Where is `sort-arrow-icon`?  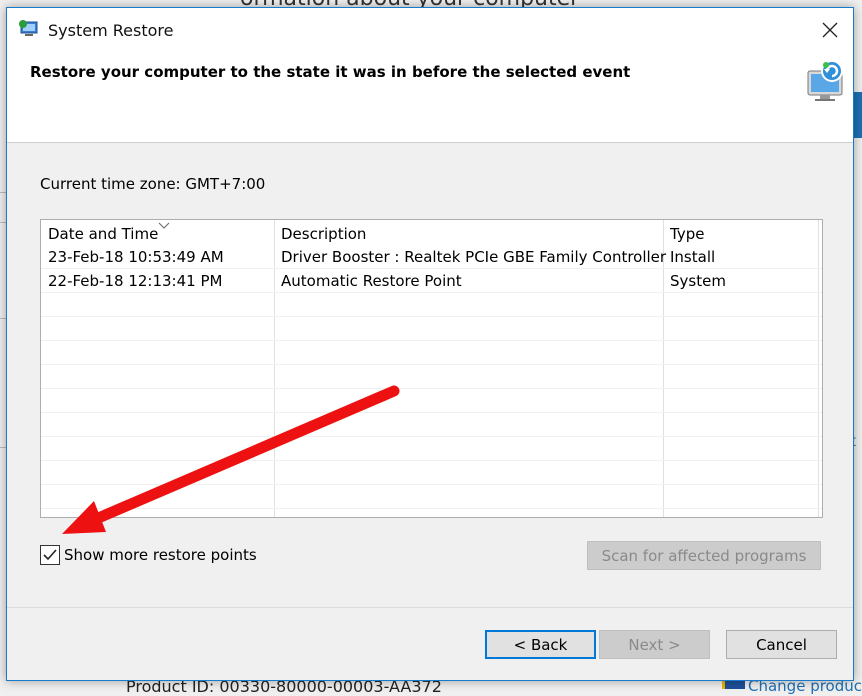 sort-arrow-icon is located at coordinates (164, 225).